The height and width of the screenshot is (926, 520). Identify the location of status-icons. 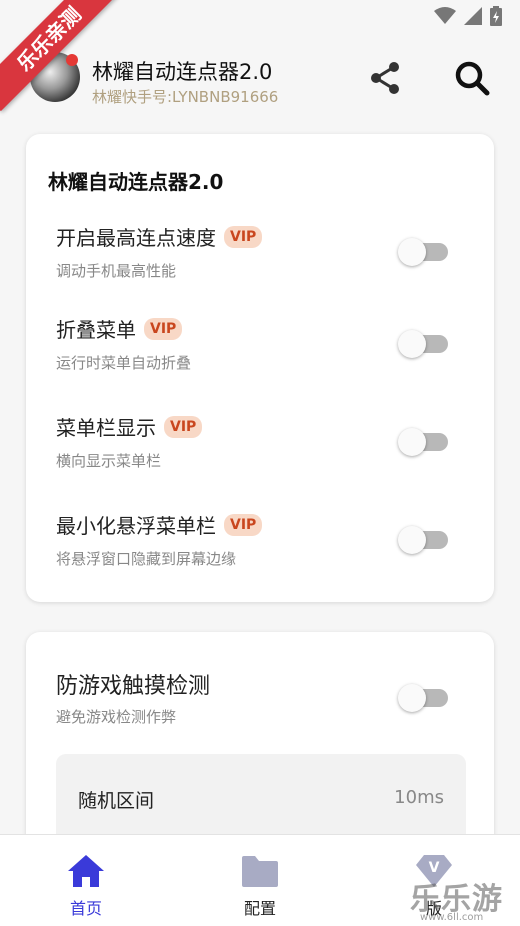
(468, 16).